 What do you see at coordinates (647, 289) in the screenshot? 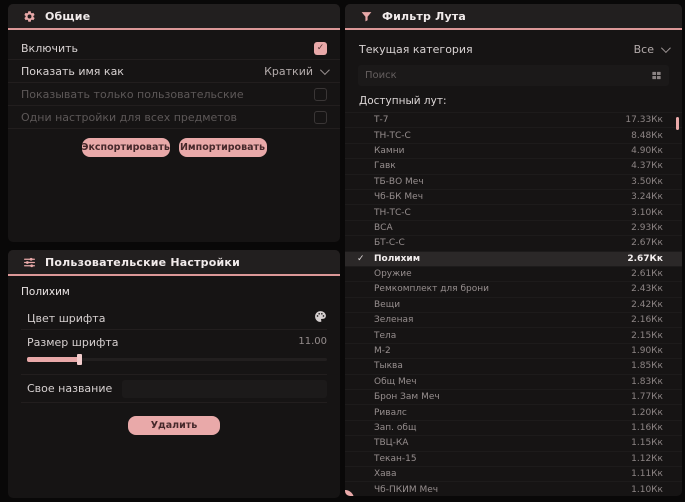
I see `loot-item-value: 2.43Кк` at bounding box center [647, 289].